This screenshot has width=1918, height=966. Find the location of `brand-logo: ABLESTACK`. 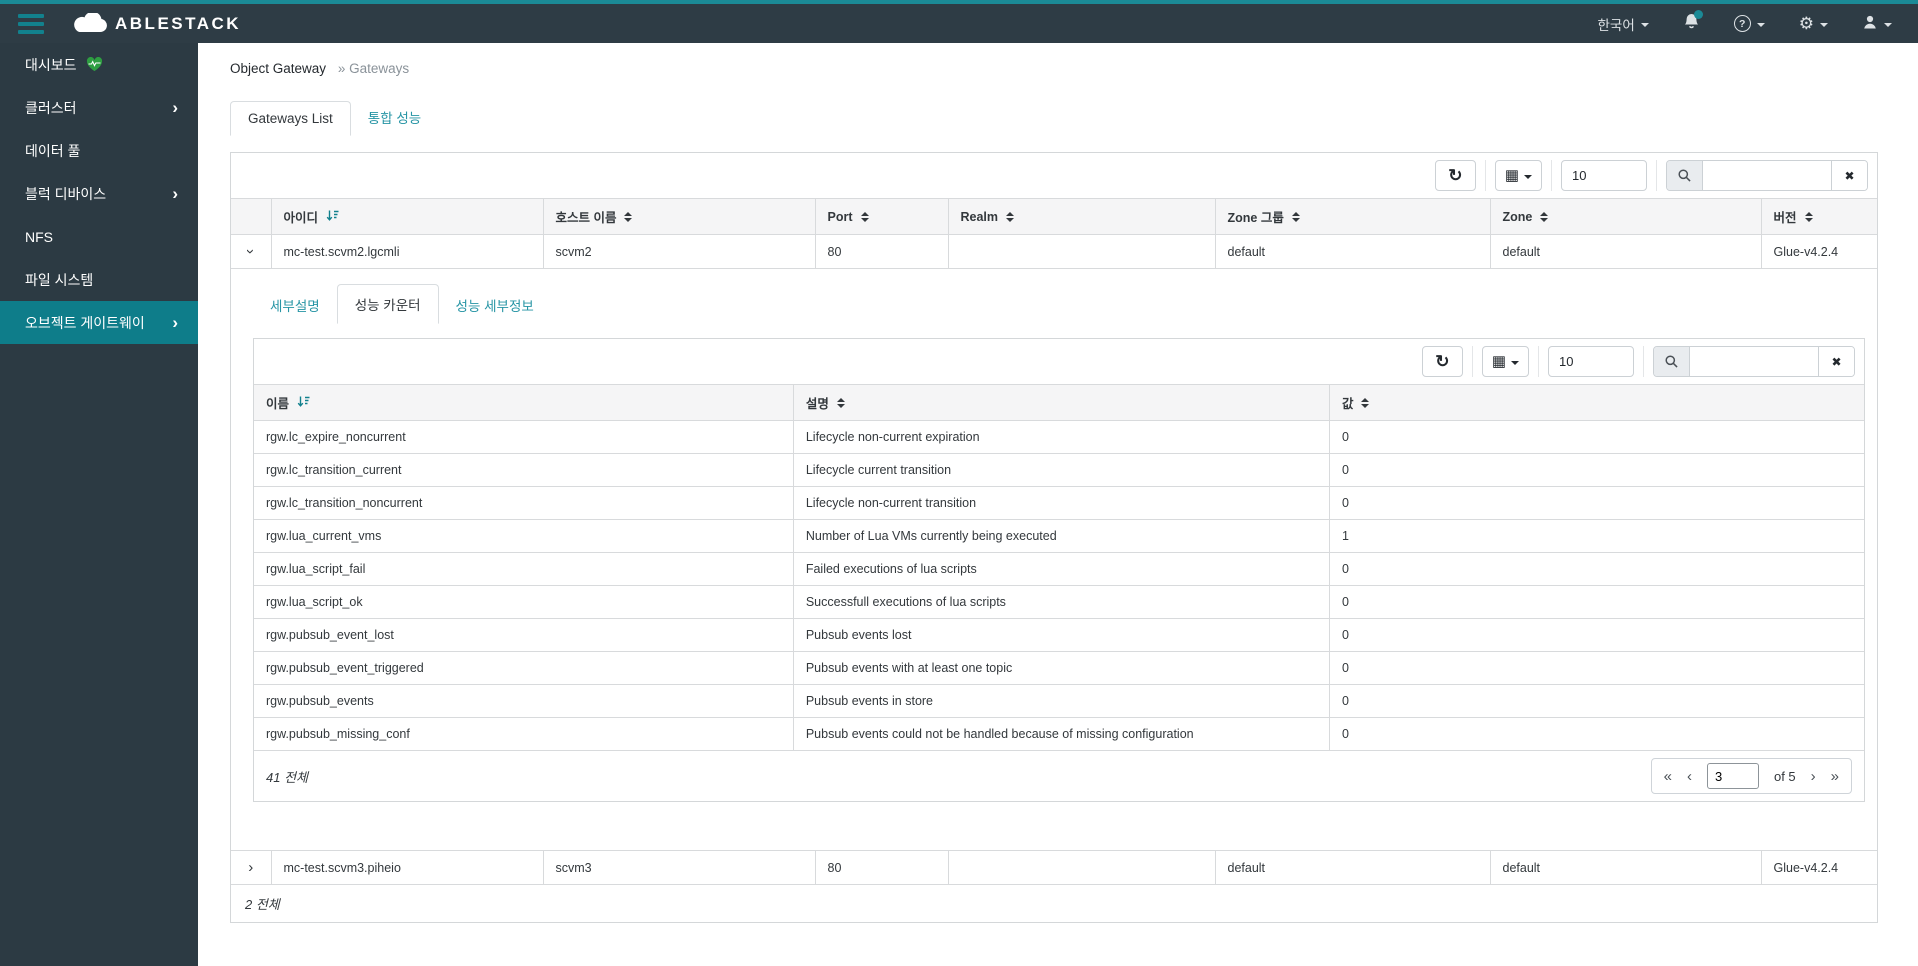

brand-logo: ABLESTACK is located at coordinates (156, 23).